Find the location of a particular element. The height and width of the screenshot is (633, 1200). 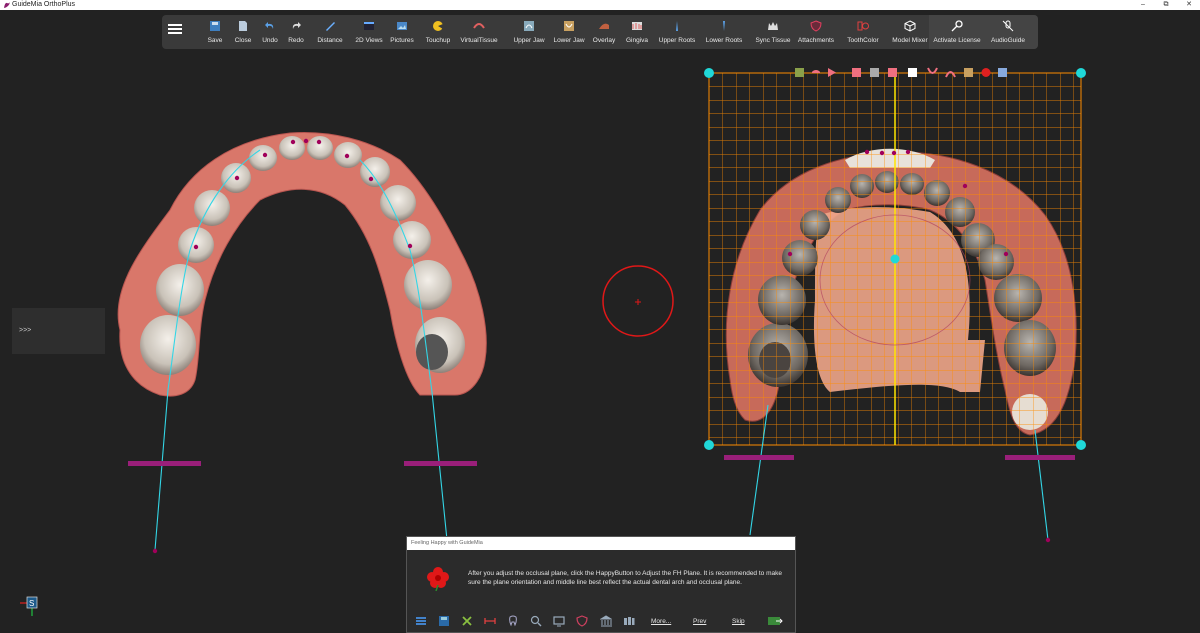

happy-flower-icon is located at coordinates (438, 578).